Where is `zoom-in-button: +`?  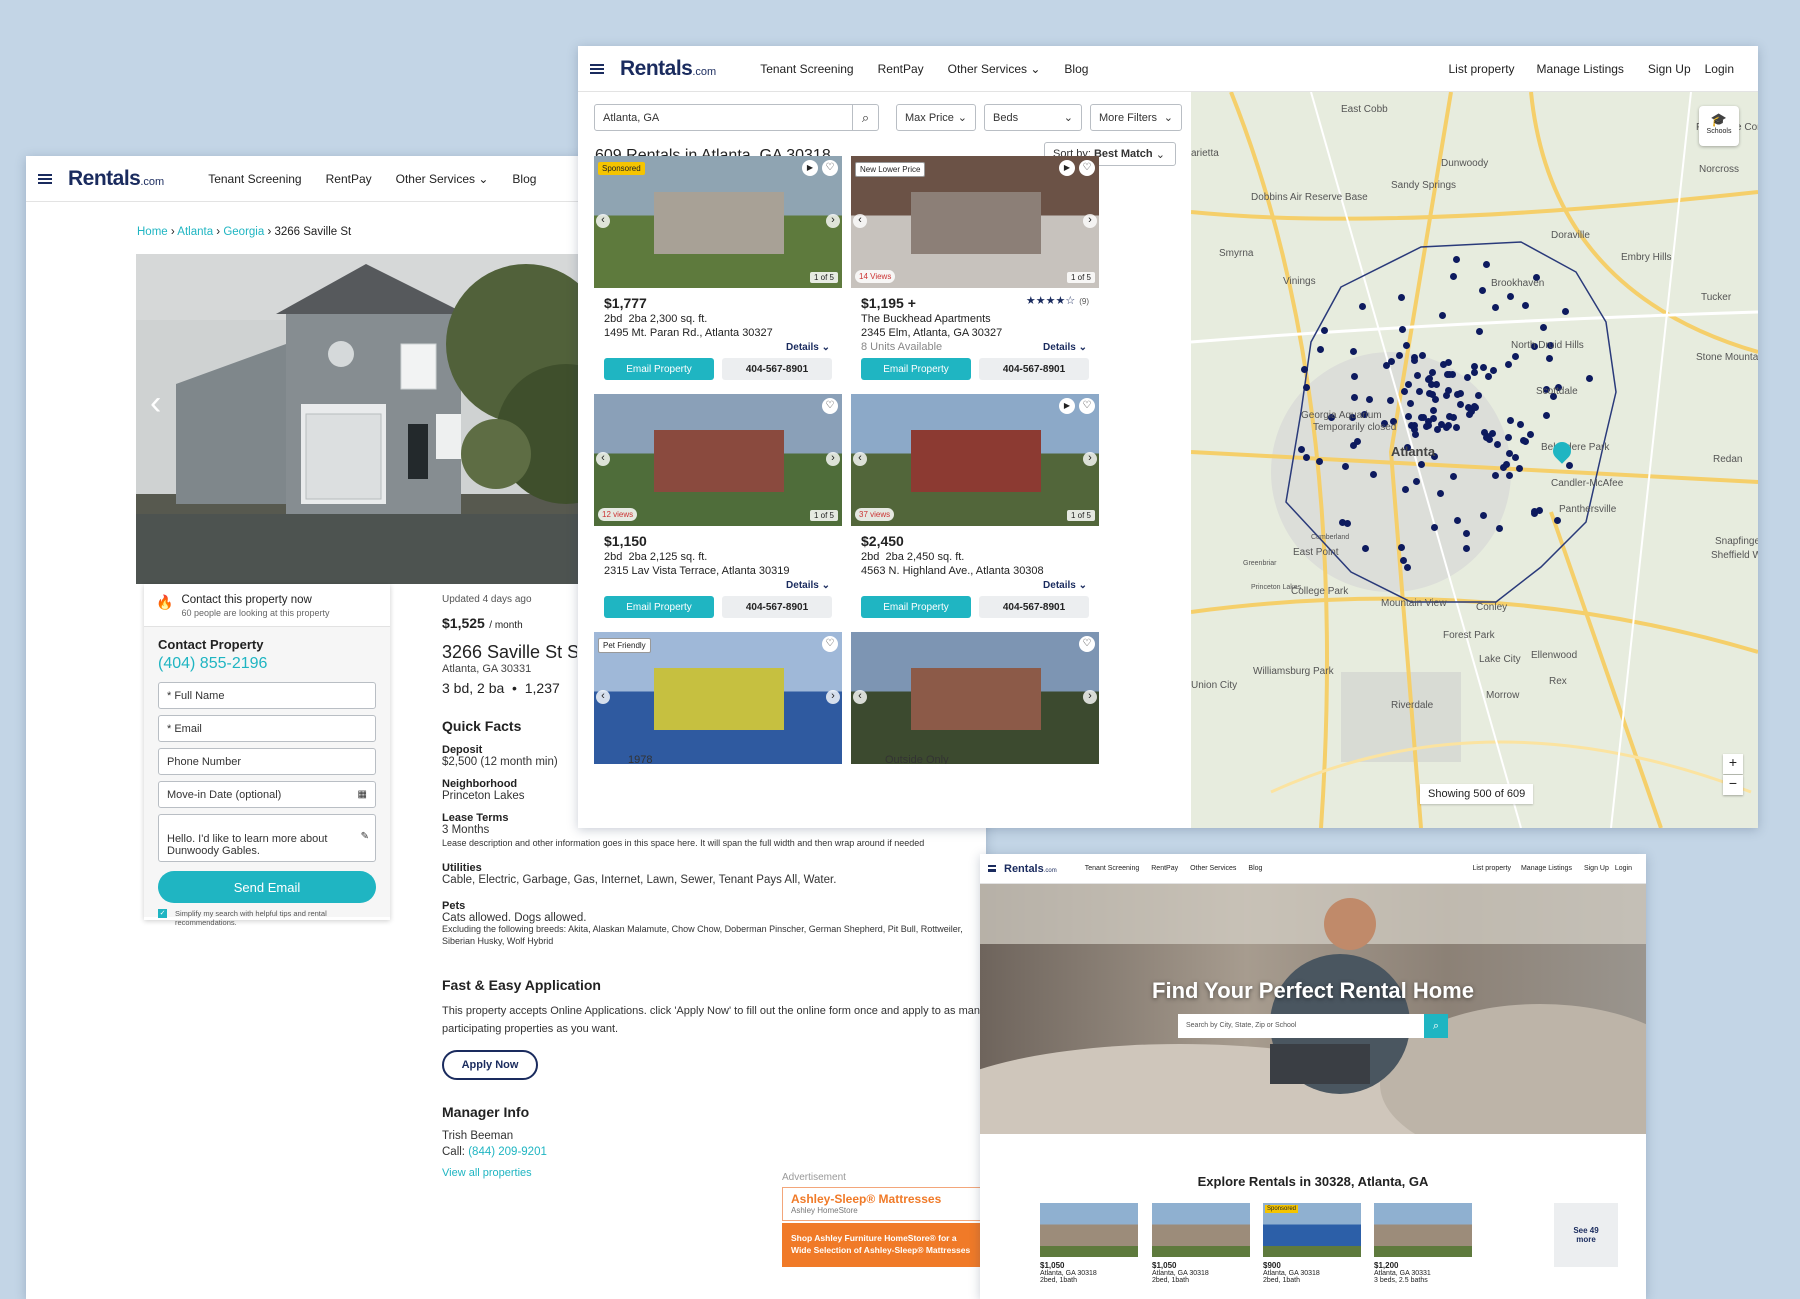 zoom-in-button: + is located at coordinates (1733, 764).